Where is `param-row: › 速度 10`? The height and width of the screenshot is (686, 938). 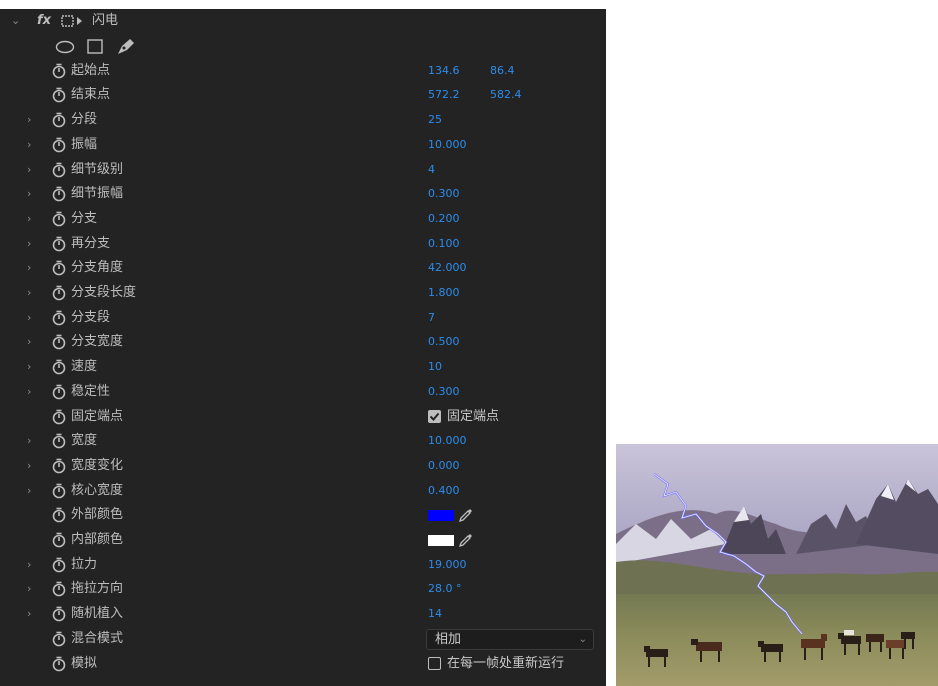
param-row: › 速度 10 is located at coordinates (303, 367).